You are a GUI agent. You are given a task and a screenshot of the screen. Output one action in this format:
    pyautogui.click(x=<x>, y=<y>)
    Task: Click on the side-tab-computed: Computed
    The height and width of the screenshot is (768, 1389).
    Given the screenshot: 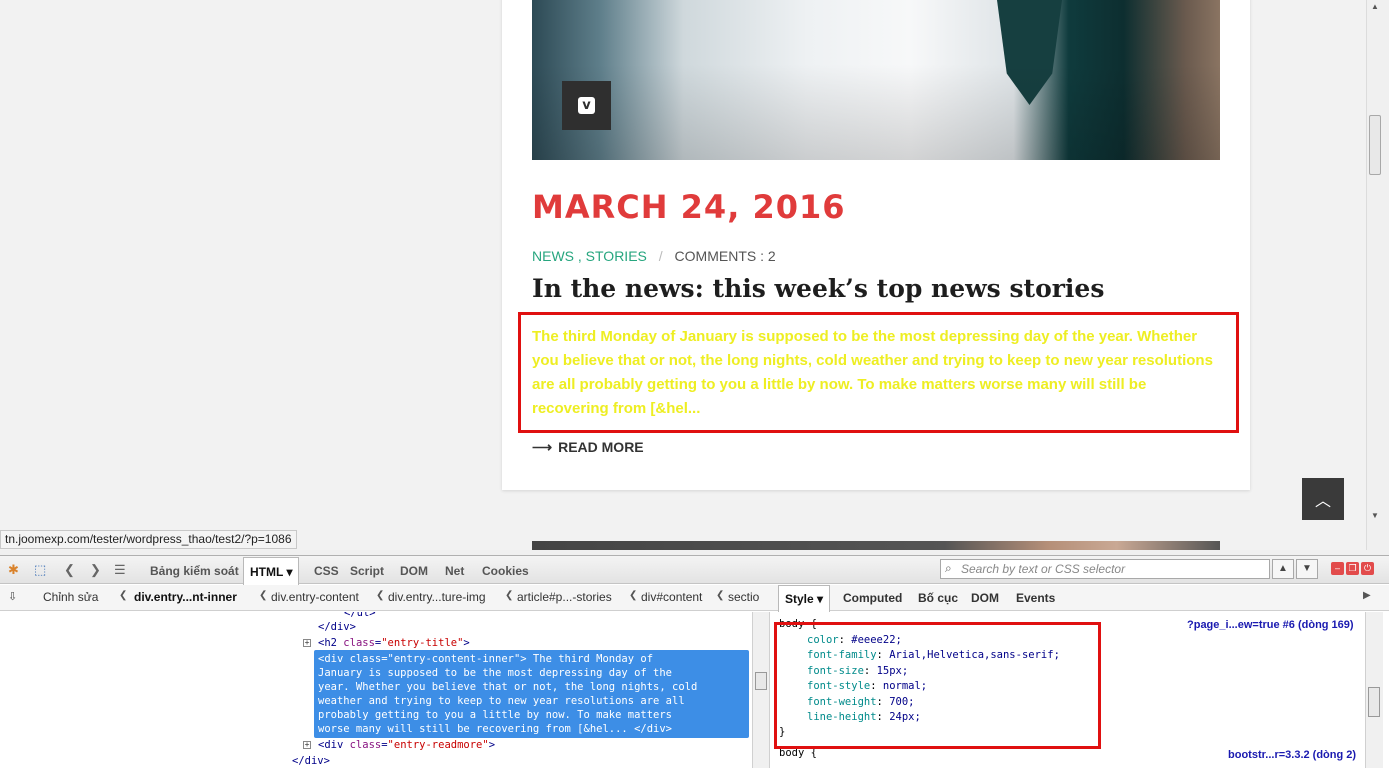 What is the action you would take?
    pyautogui.click(x=872, y=598)
    